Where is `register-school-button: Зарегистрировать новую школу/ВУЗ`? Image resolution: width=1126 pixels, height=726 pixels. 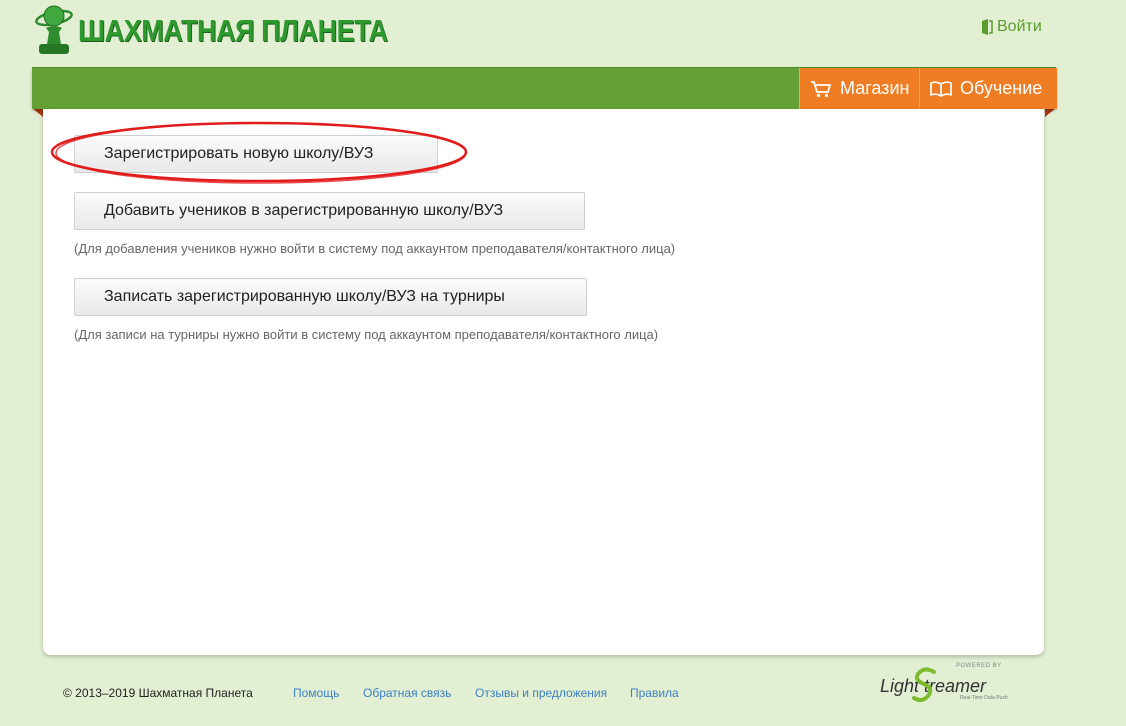 register-school-button: Зарегистрировать новую школу/ВУЗ is located at coordinates (256, 154).